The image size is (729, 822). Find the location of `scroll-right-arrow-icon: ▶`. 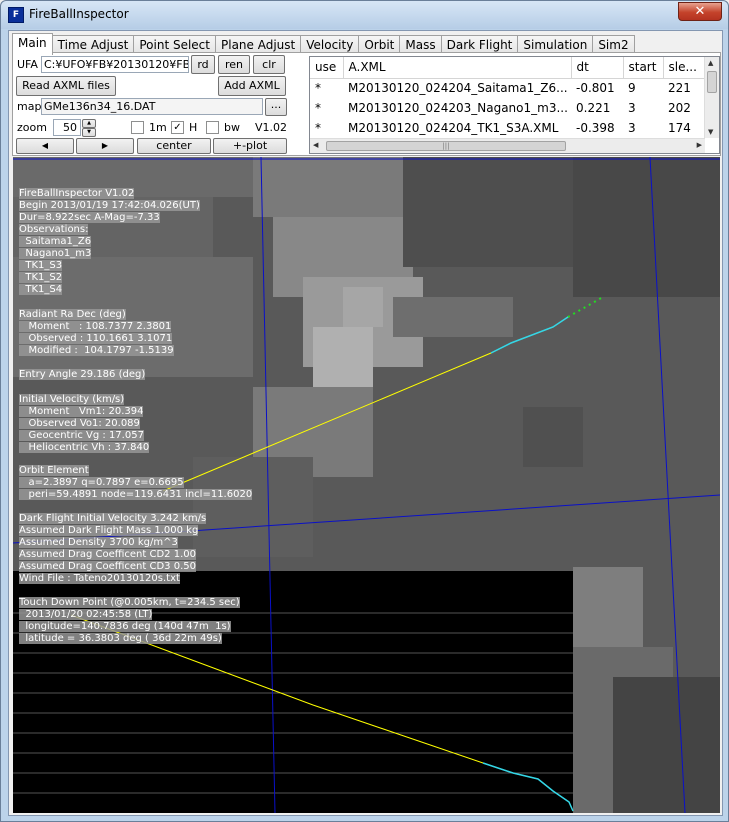

scroll-right-arrow-icon: ▶ is located at coordinates (699, 145).